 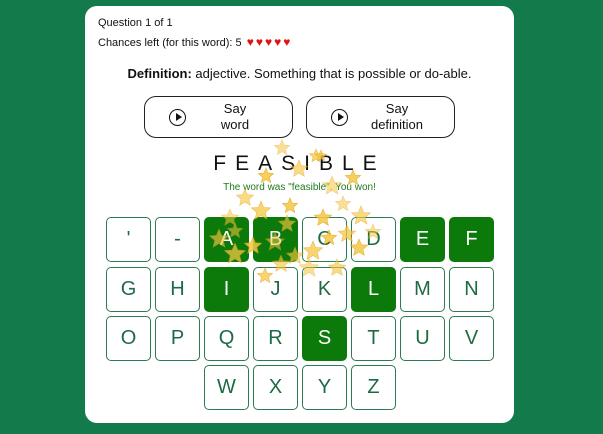 I want to click on question-counter: Question 1 of 1, so click(x=135, y=23).